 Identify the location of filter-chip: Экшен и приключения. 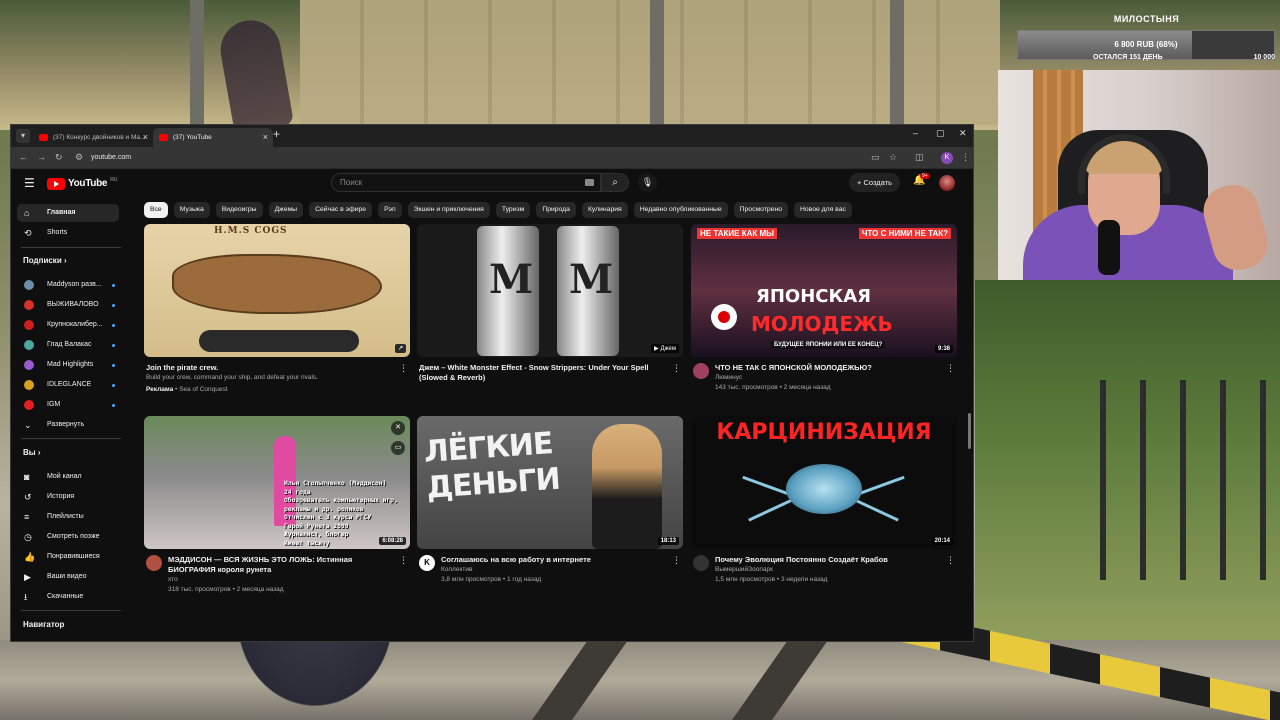
(448, 210).